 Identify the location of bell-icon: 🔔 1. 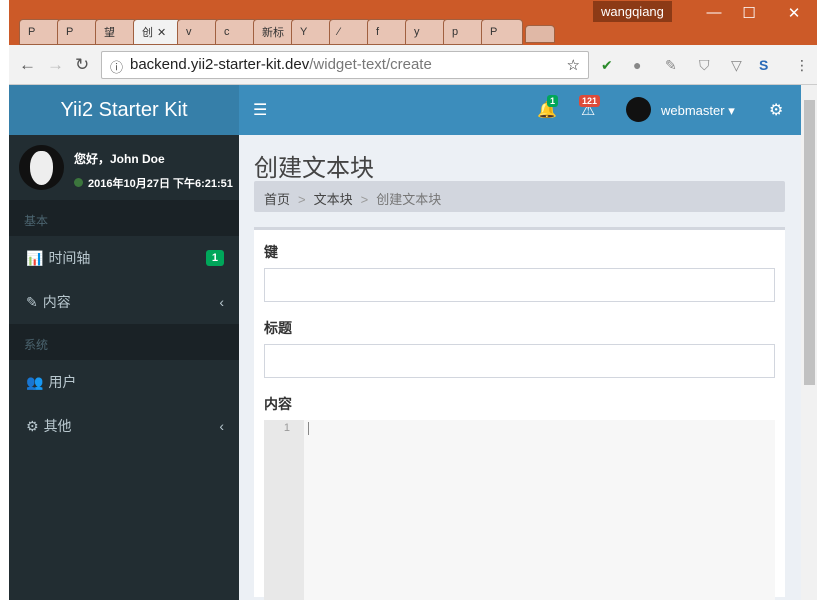
(548, 107).